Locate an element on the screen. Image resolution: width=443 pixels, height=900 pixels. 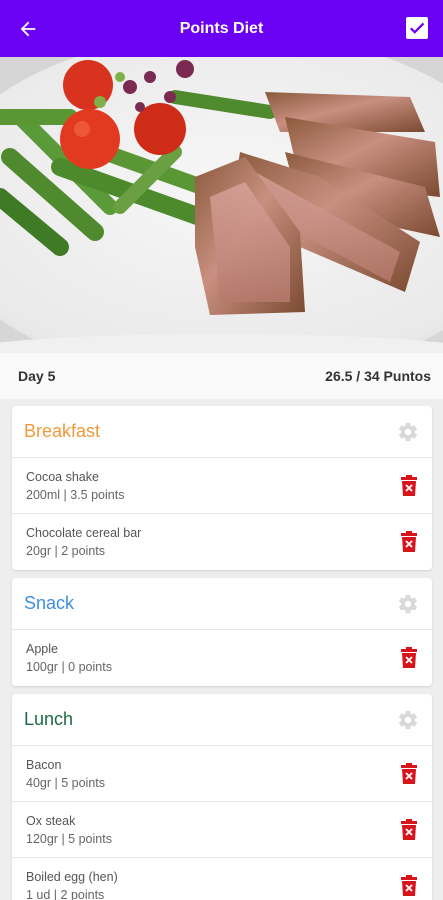
meal-header: Breakfast is located at coordinates (222, 432).